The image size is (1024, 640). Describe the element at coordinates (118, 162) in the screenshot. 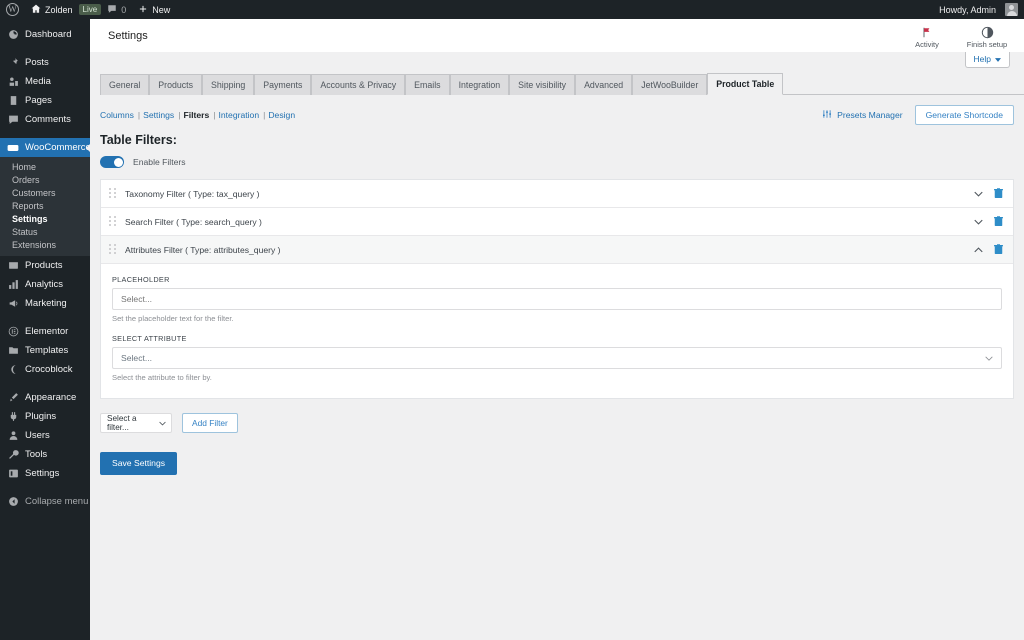

I see `toggle-knob` at that location.